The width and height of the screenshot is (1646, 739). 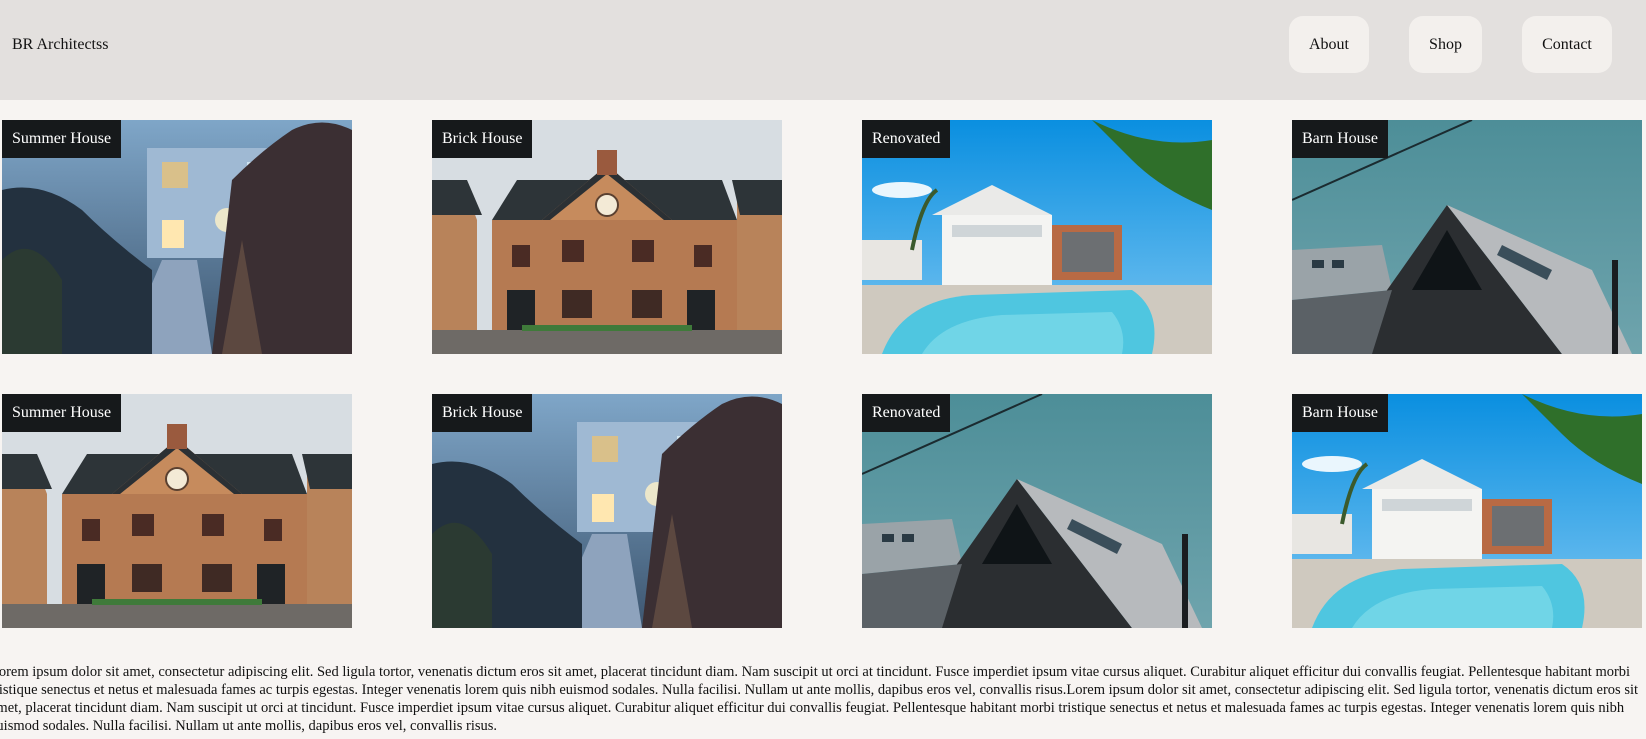 I want to click on top-navigation-bar: BR Architectss About Shop Contact, so click(x=823, y=50).